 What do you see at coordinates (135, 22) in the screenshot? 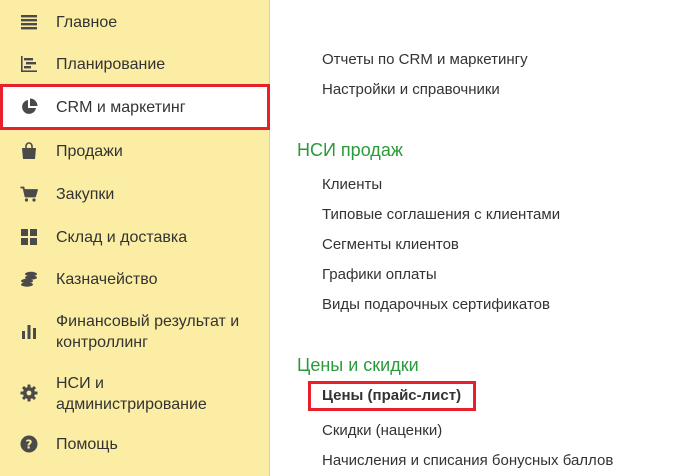
I see `sidebar-item-main: Главное` at bounding box center [135, 22].